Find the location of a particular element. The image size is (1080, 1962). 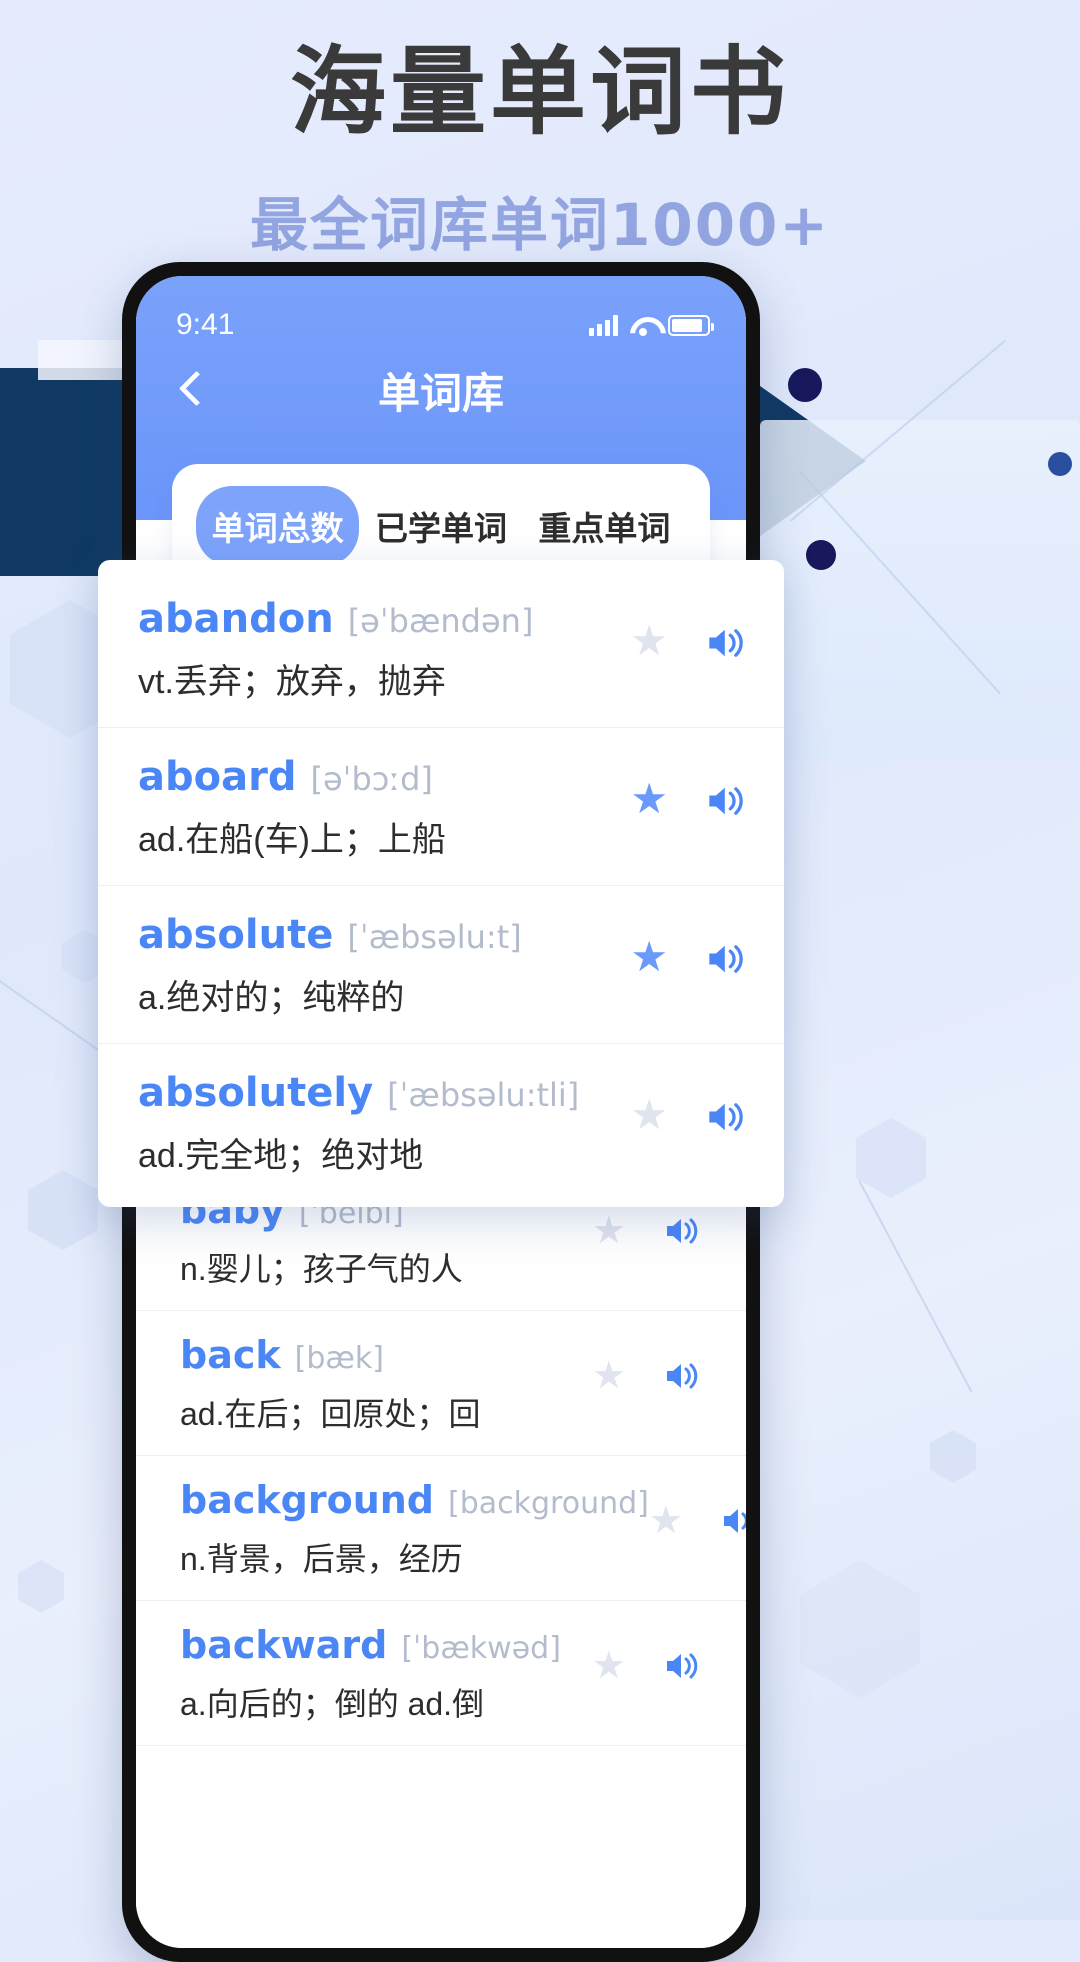

word-meaning: vt.丢弃；放弃，抛弃 is located at coordinates (292, 682).